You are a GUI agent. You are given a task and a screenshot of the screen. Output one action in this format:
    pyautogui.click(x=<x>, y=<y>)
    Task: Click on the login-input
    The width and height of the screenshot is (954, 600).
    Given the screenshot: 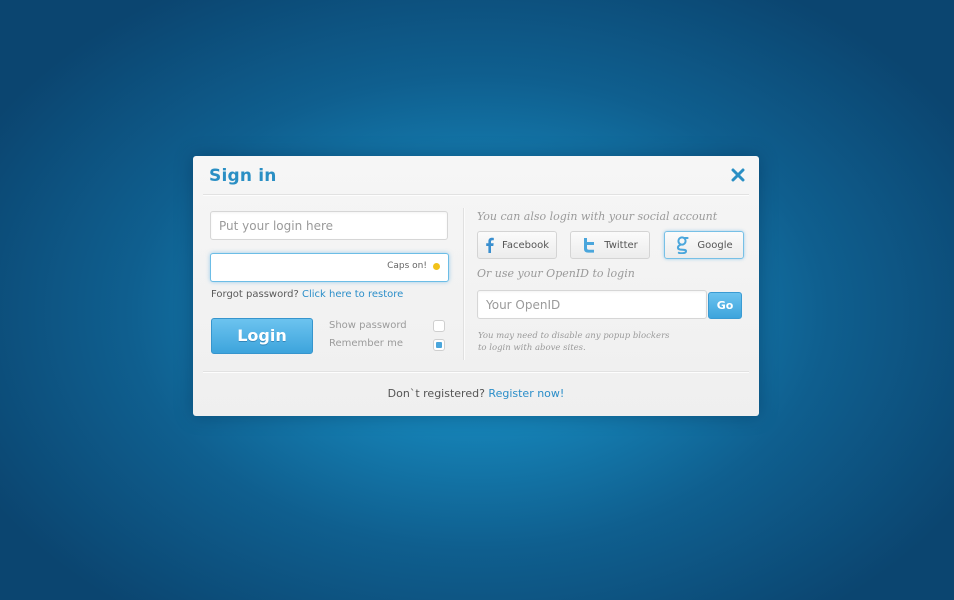 What is the action you would take?
    pyautogui.click(x=329, y=225)
    